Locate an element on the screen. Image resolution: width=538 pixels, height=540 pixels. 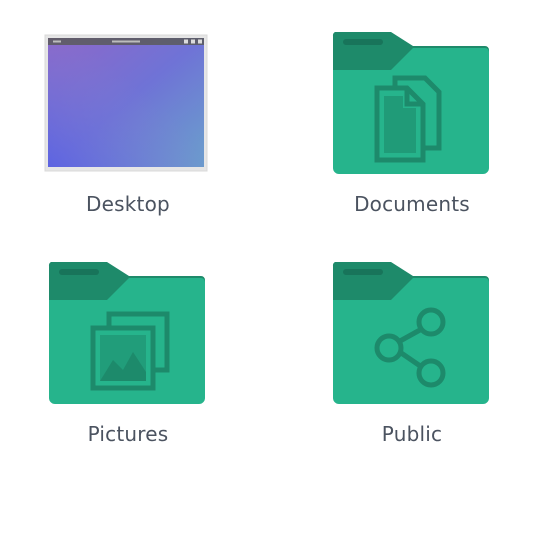
folder-item-documents: Documents is located at coordinates (412, 124).